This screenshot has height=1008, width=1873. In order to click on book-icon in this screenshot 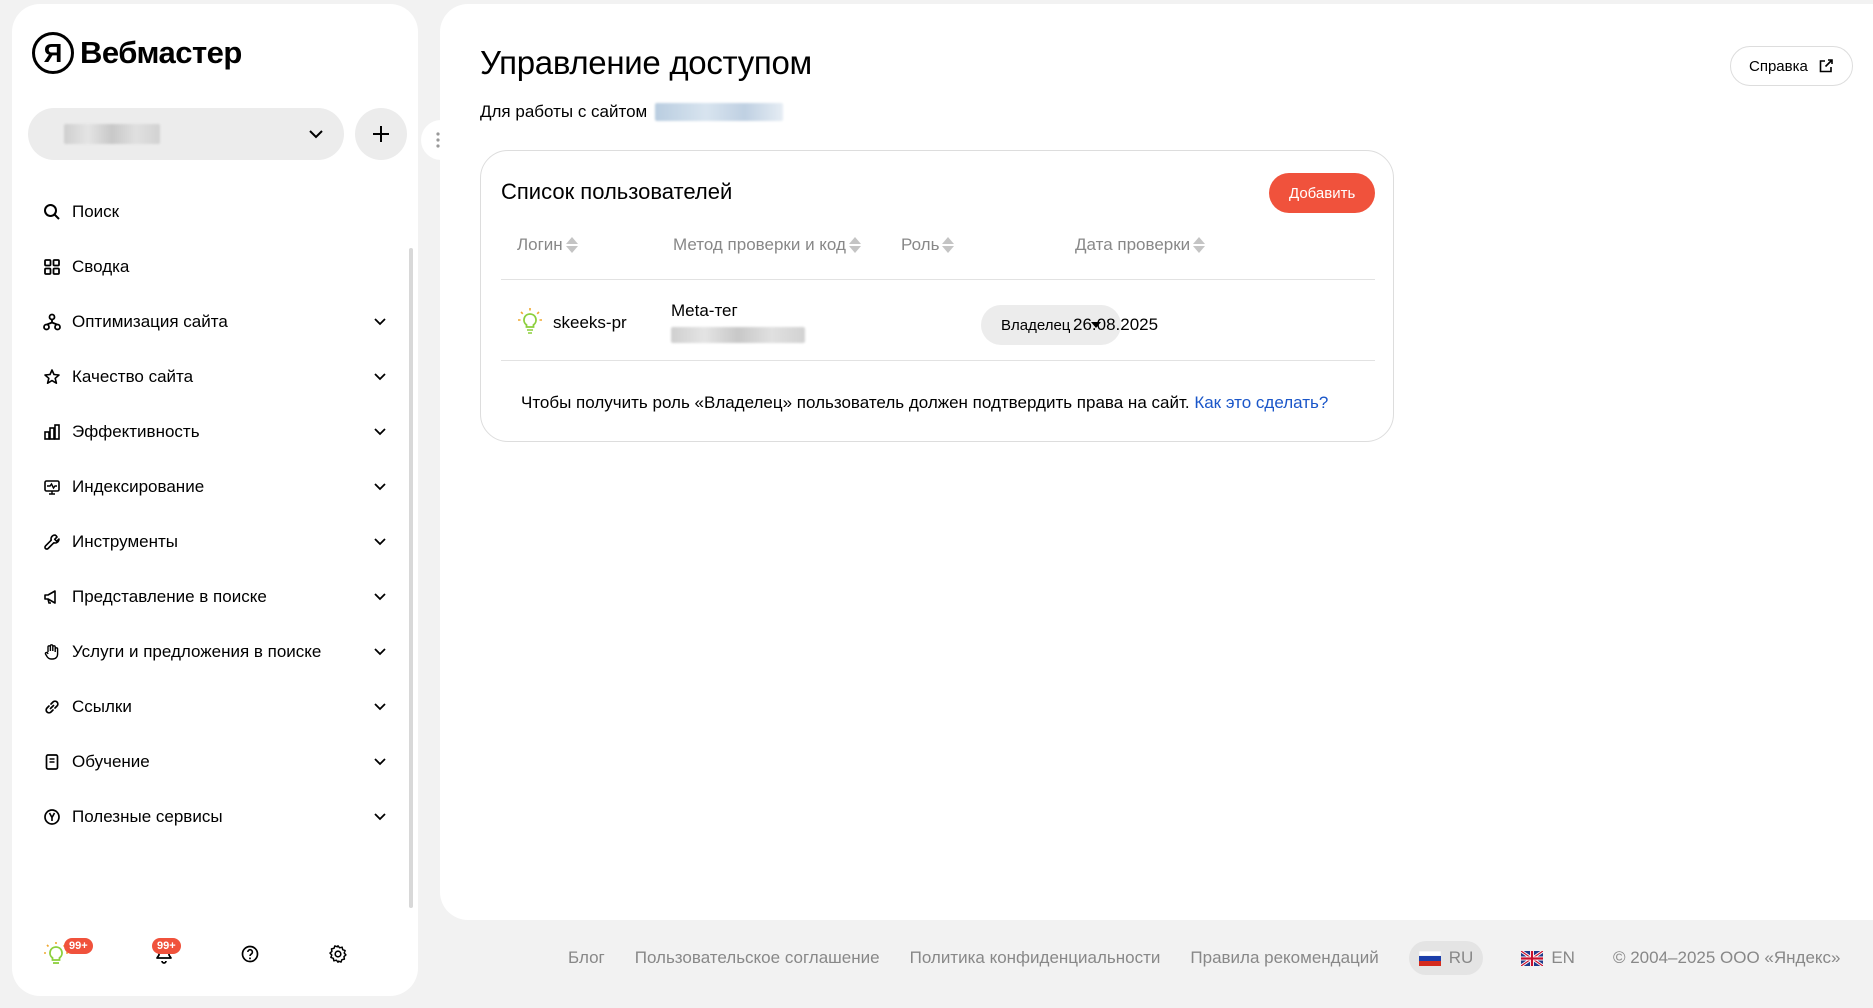, I will do `click(52, 762)`.